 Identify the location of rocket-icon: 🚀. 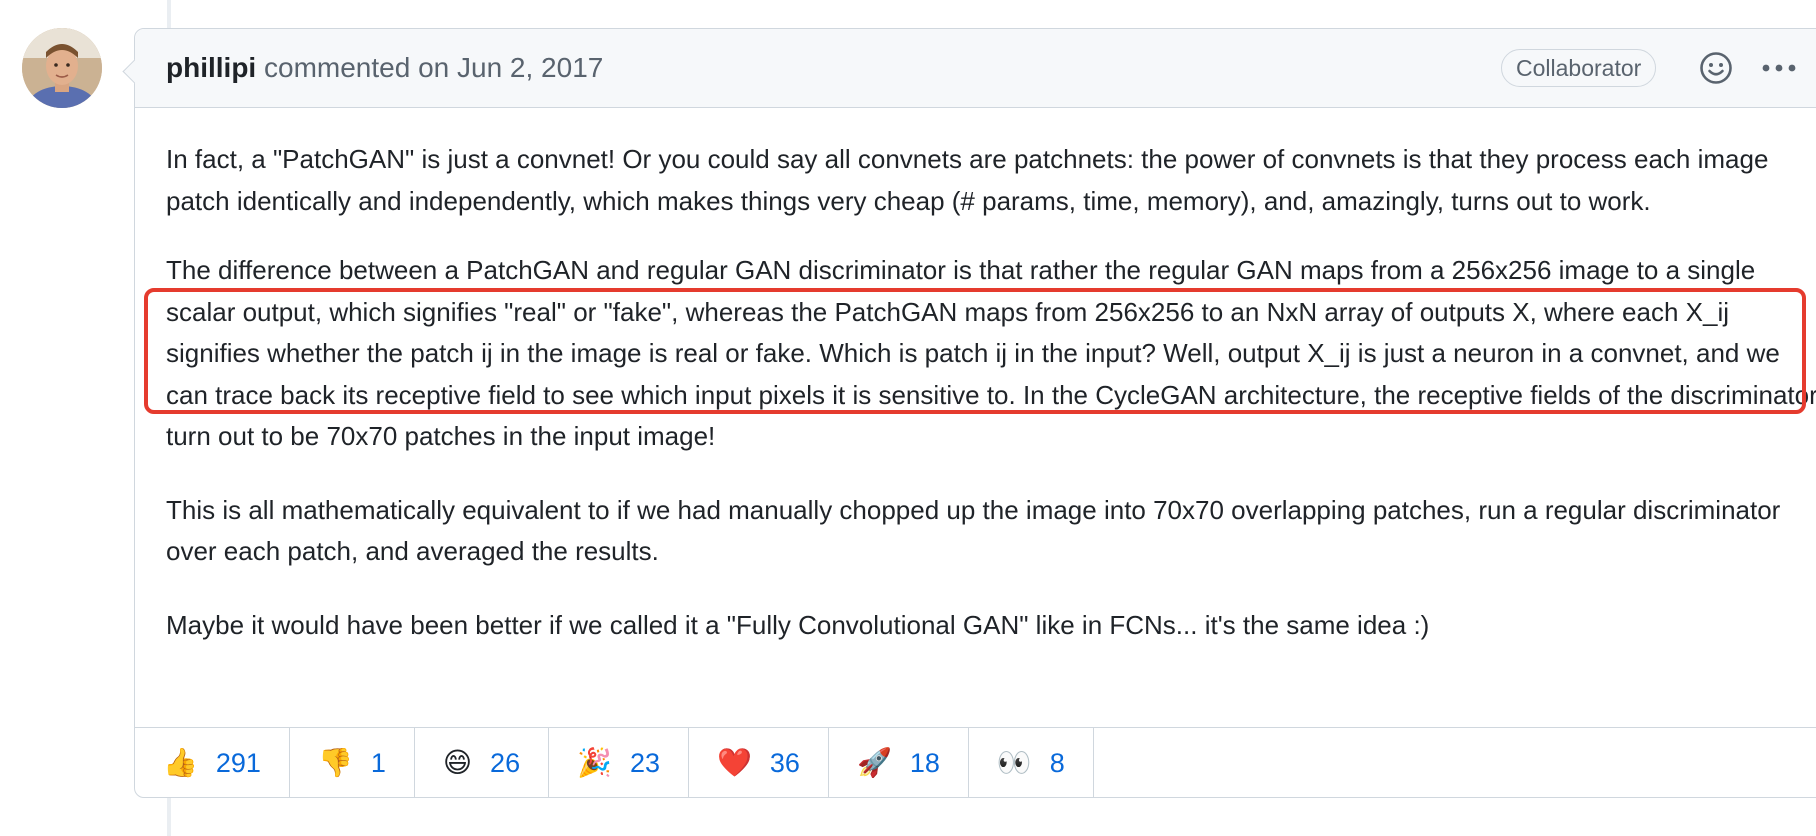
(874, 762).